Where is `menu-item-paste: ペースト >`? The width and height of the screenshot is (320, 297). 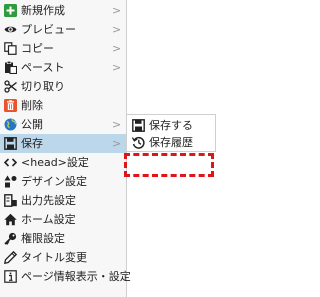 menu-item-paste: ペースト > is located at coordinates (63, 67).